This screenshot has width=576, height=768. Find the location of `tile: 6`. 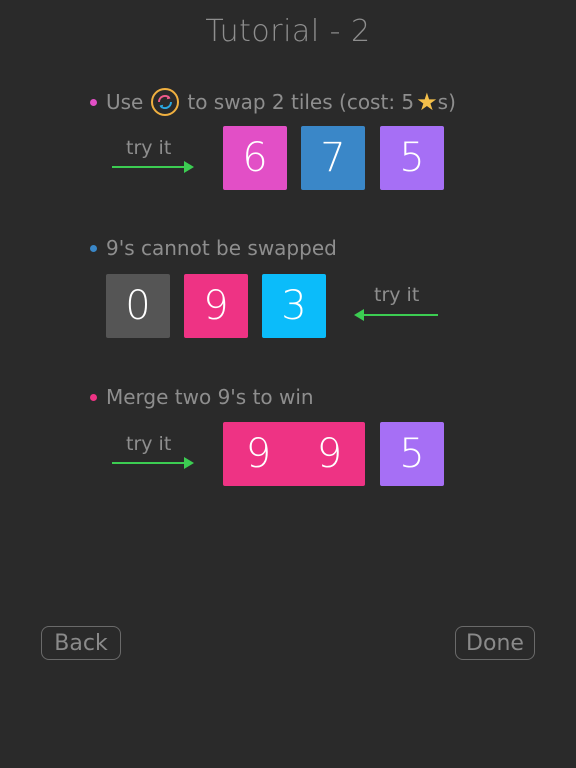

tile: 6 is located at coordinates (255, 158).